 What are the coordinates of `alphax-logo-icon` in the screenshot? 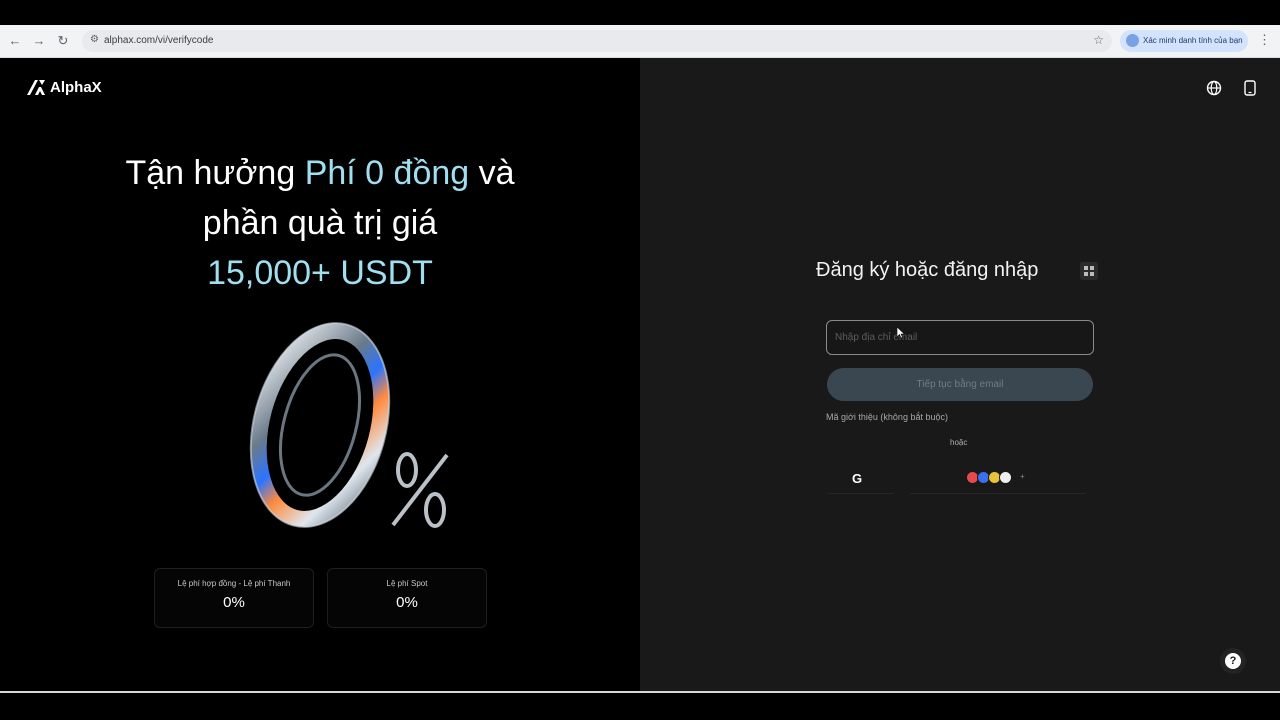 It's located at (36, 87).